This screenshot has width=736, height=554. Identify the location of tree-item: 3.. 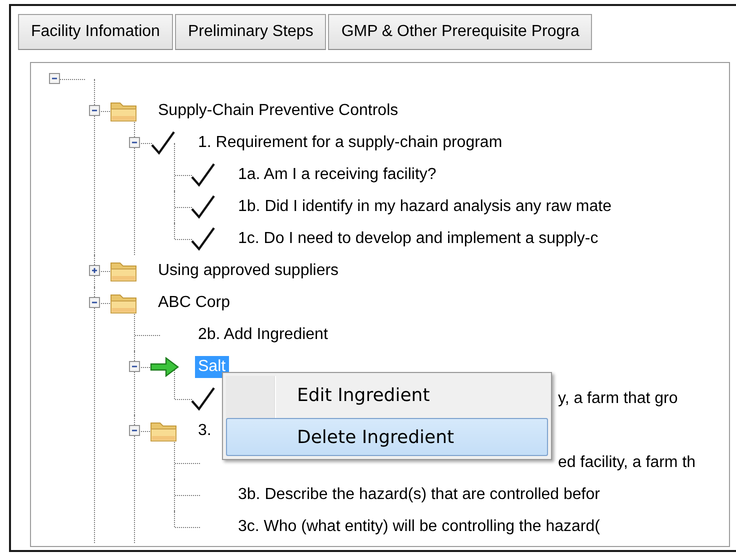
(204, 431).